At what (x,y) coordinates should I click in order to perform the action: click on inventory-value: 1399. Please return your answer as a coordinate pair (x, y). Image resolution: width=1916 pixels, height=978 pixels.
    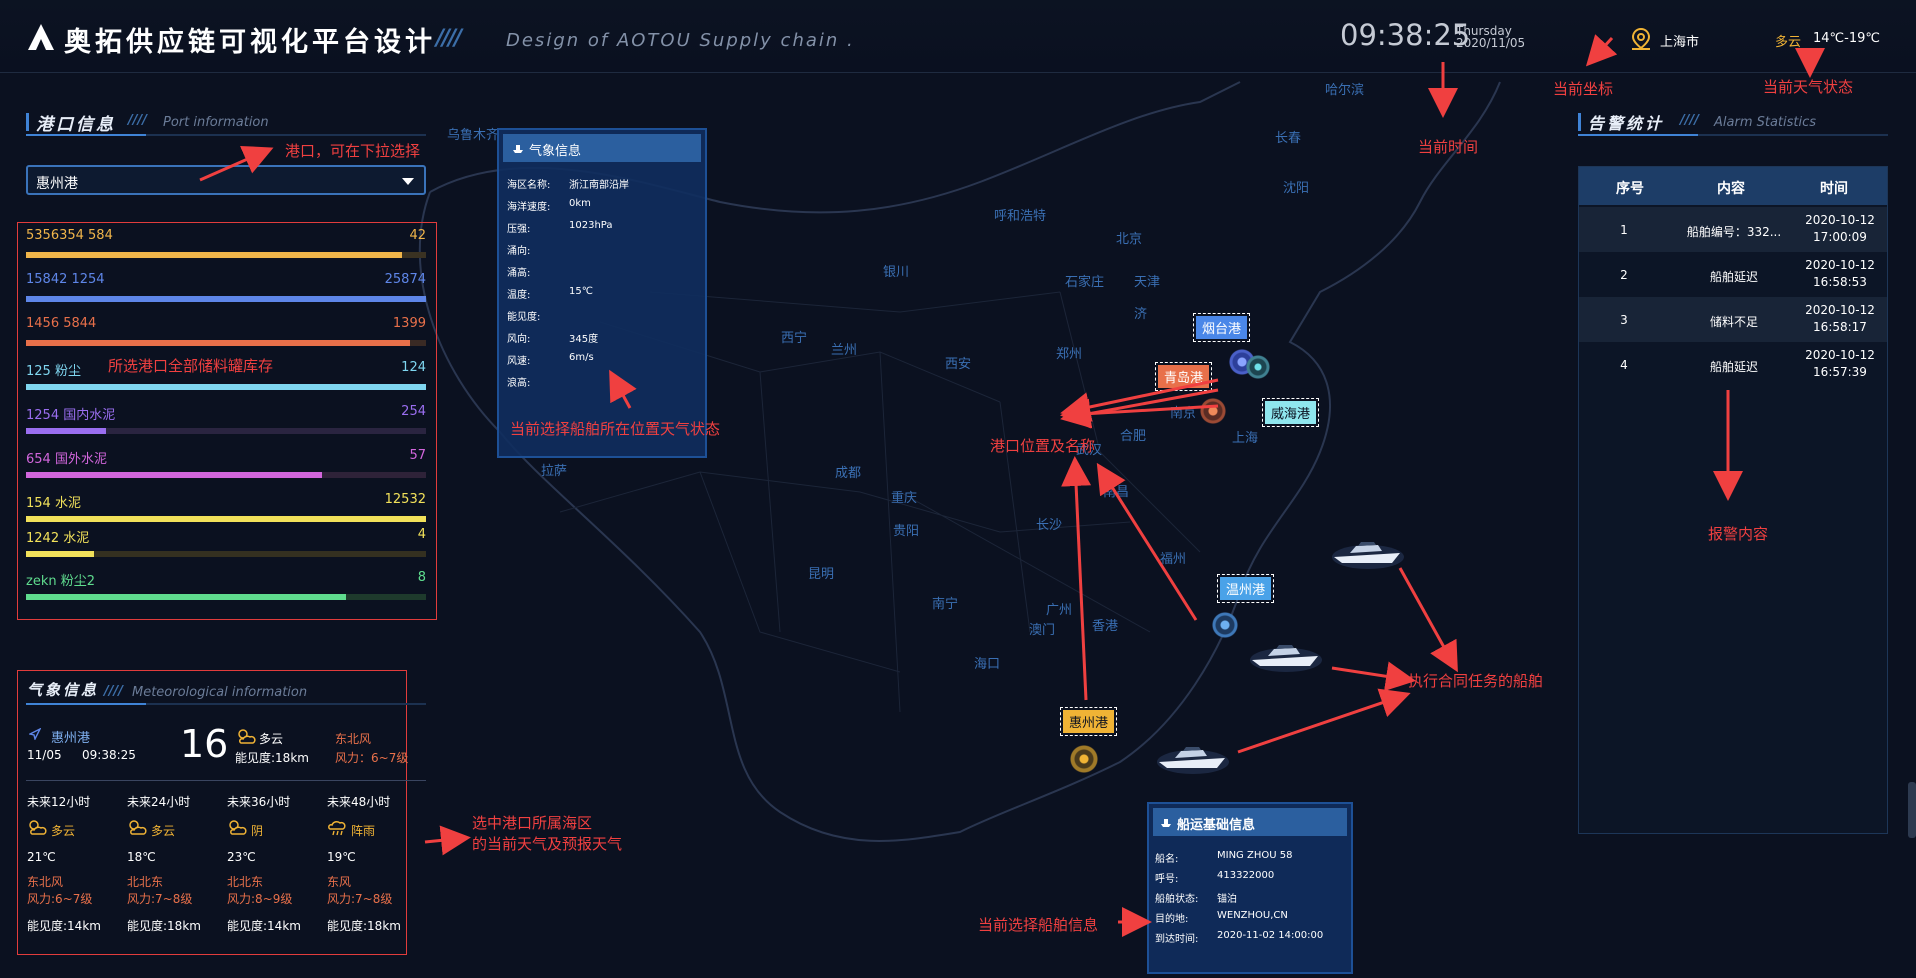
    Looking at the image, I should click on (409, 323).